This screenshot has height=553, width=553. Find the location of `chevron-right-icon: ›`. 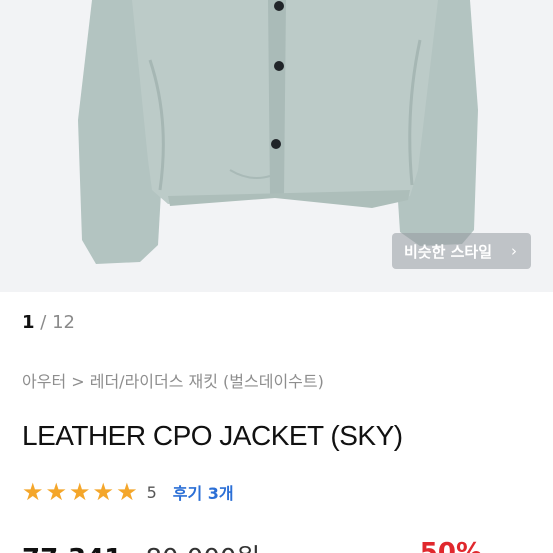

chevron-right-icon: › is located at coordinates (514, 251).